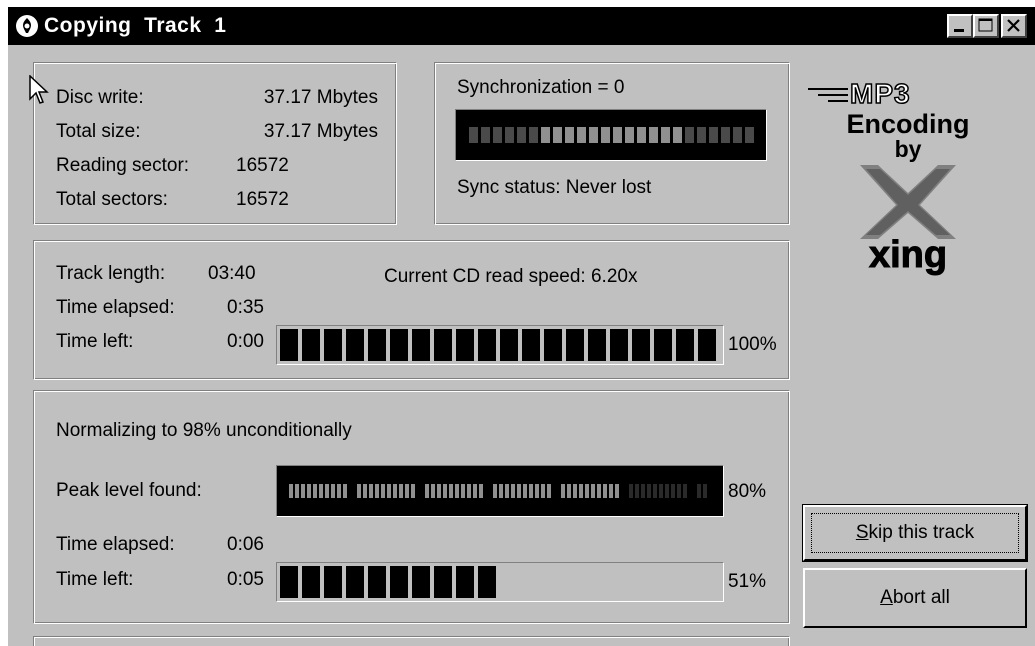  Describe the element at coordinates (320, 97) in the screenshot. I see `disc-write-value: 37.17 Mbytes` at that location.